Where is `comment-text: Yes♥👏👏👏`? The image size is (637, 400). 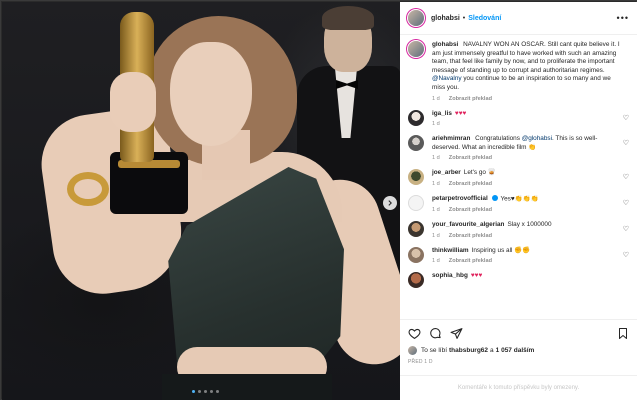
comment-text: Yes♥👏👏👏 is located at coordinates (519, 199).